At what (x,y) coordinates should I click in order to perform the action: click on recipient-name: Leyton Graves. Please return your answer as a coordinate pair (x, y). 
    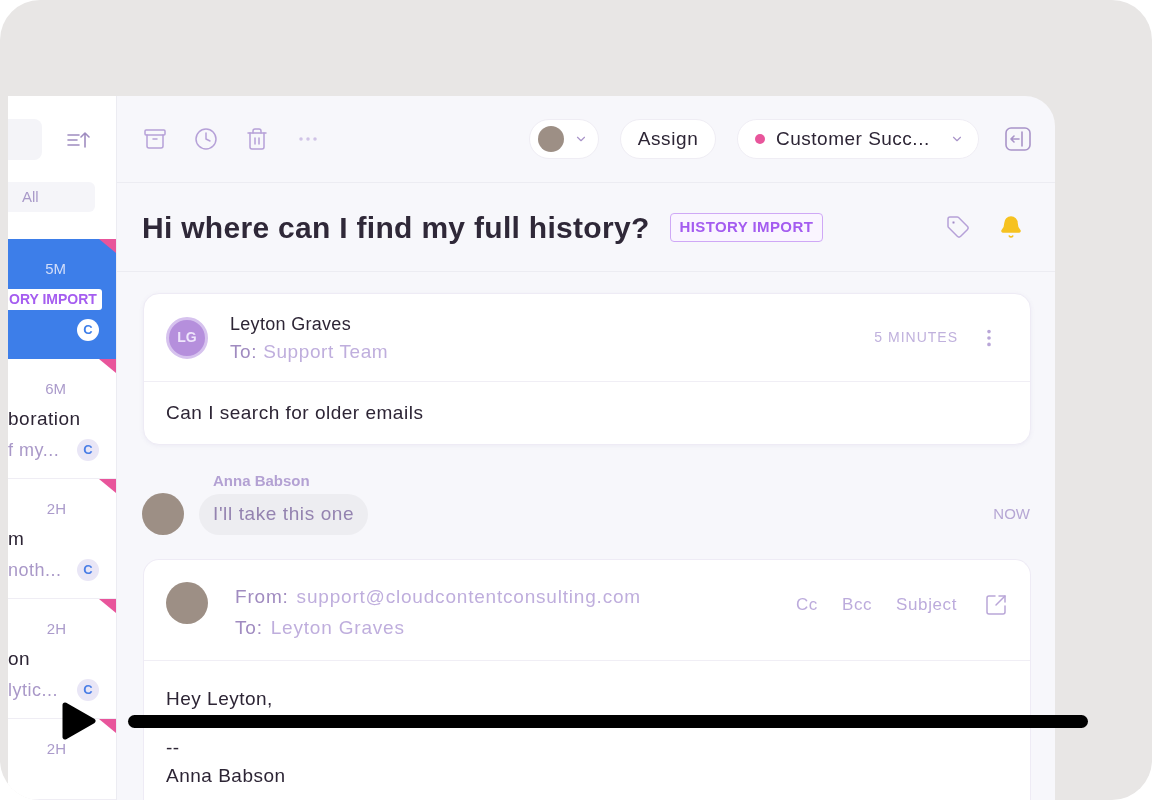
    Looking at the image, I should click on (337, 627).